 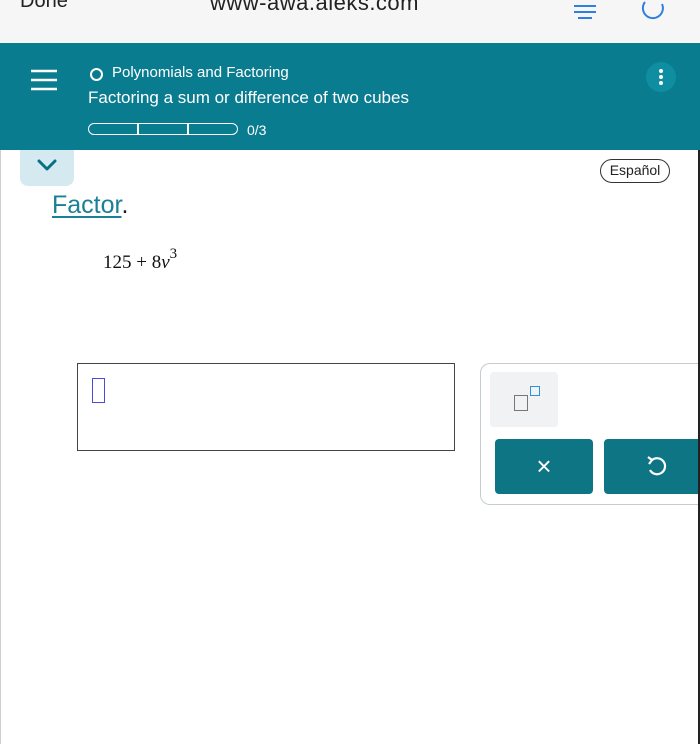 I want to click on exponent-power-box, so click(x=535, y=391).